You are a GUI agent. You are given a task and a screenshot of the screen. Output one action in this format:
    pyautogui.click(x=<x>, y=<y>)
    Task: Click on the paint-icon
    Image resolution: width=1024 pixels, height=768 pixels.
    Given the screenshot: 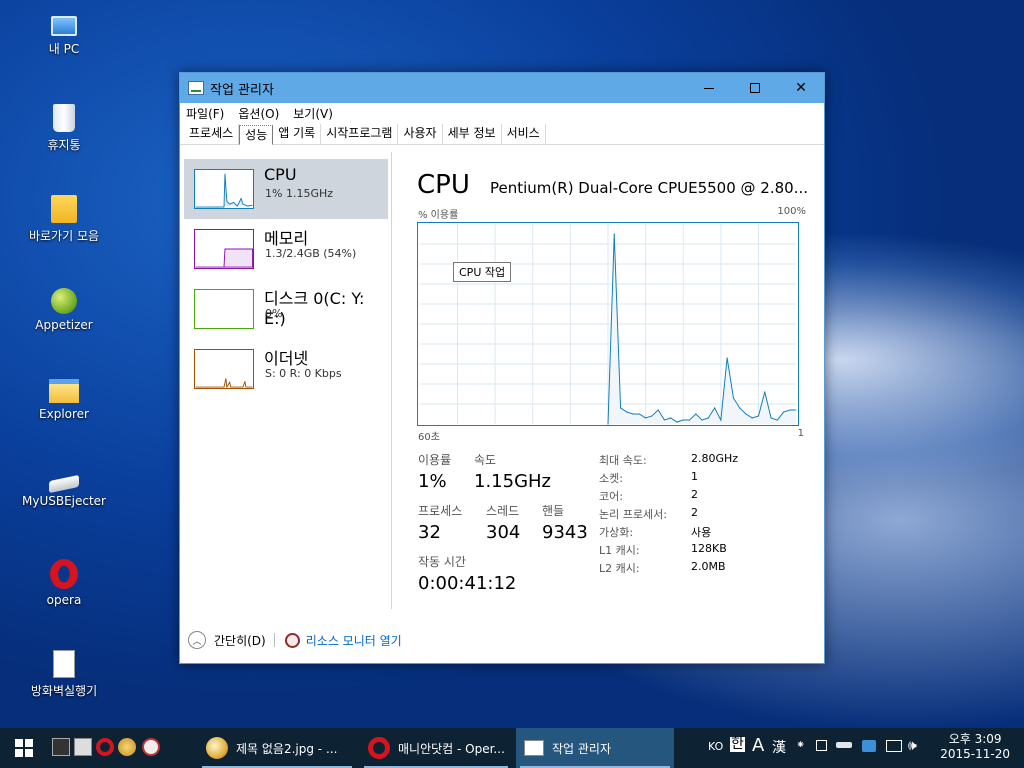 What is the action you would take?
    pyautogui.click(x=217, y=748)
    